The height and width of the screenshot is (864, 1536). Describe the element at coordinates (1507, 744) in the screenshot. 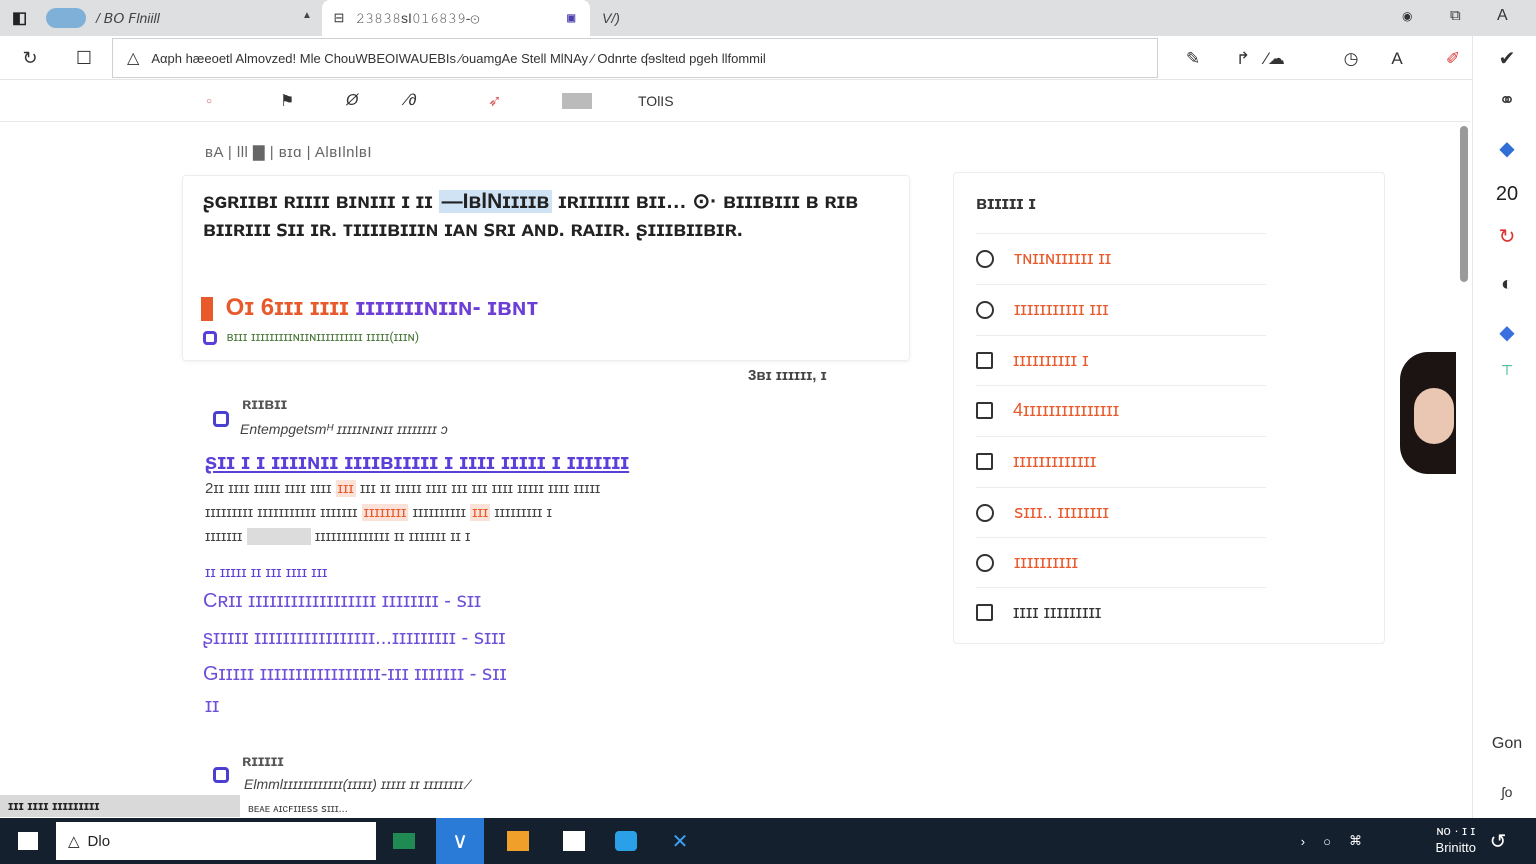

I see `rail-bottom-label: Gon` at that location.